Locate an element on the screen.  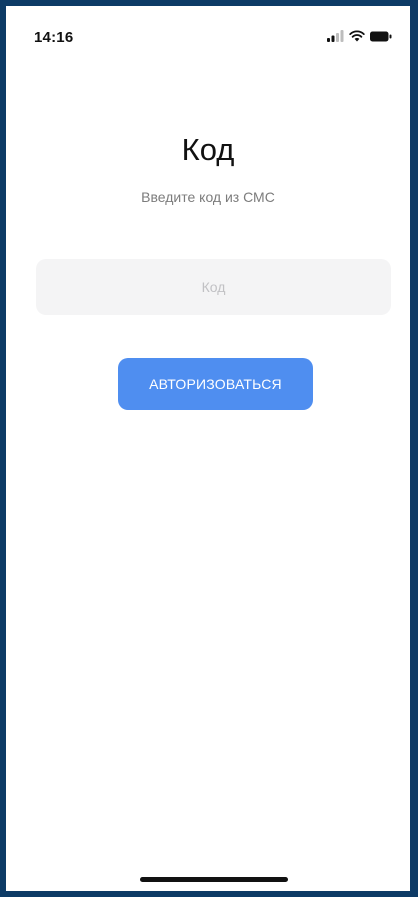
page-subtitle: Введите код из СМС is located at coordinates (208, 197).